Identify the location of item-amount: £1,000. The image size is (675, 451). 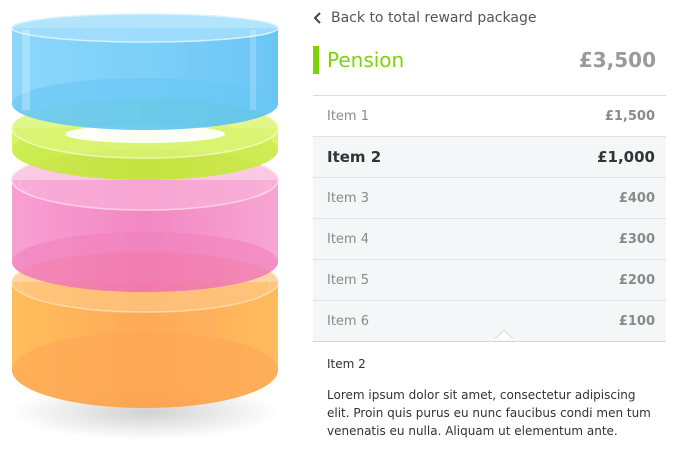
(626, 157).